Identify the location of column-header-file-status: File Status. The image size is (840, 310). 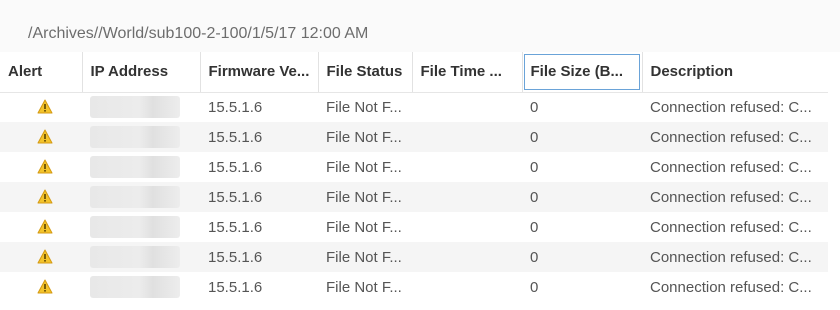
(365, 72).